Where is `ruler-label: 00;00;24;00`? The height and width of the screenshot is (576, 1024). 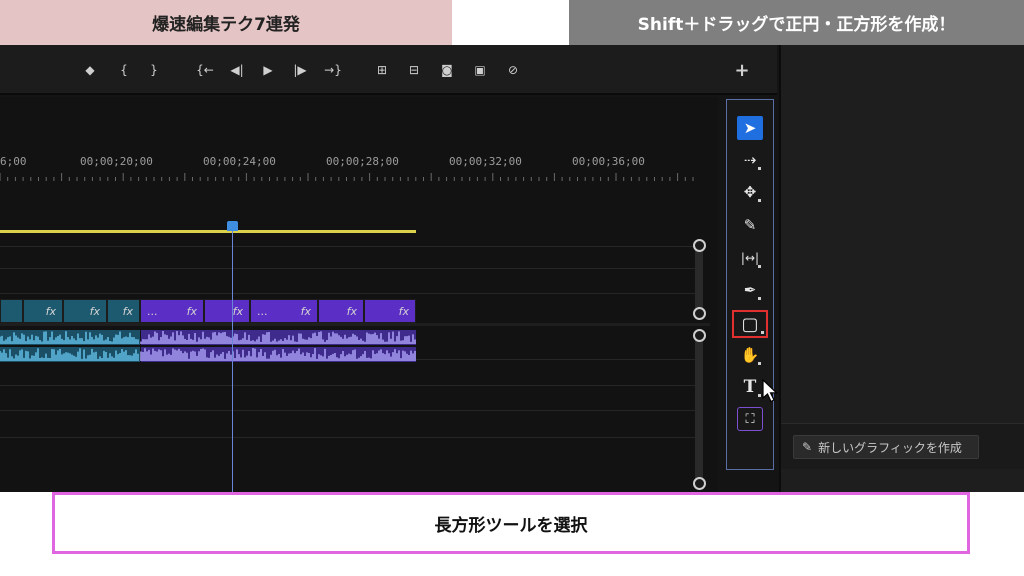
ruler-label: 00;00;24;00 is located at coordinates (239, 161).